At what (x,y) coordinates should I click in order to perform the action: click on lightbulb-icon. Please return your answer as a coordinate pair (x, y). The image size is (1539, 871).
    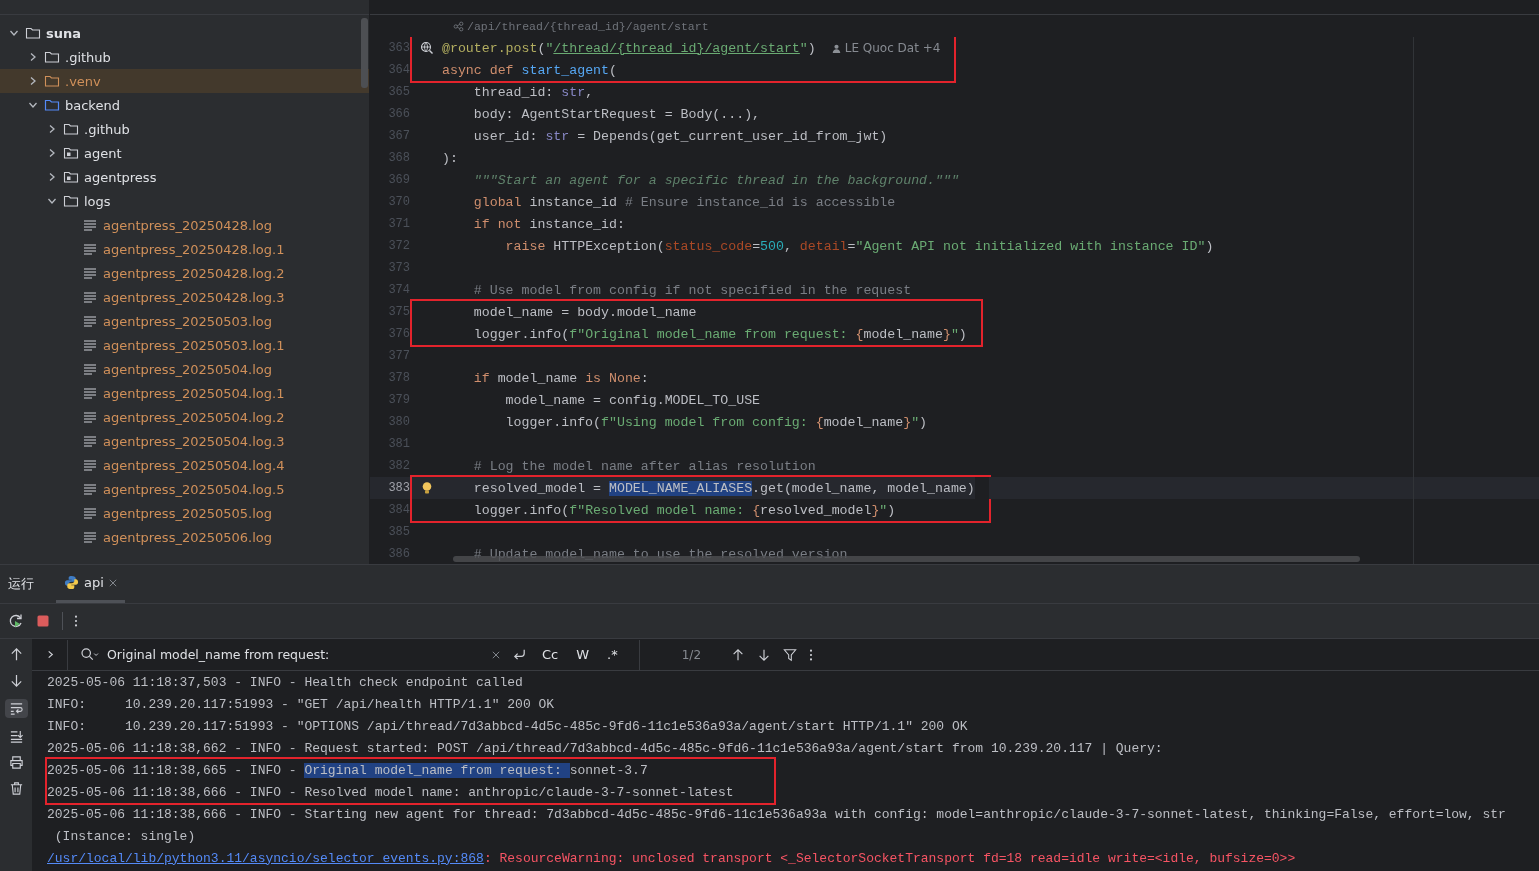
    Looking at the image, I should click on (427, 488).